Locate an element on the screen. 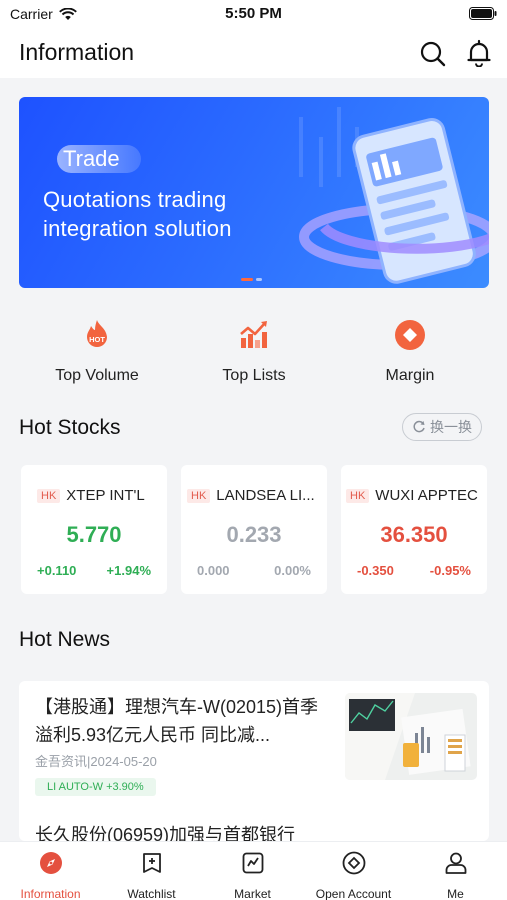 The height and width of the screenshot is (900, 507). status-time: 5:50 PM is located at coordinates (253, 13).